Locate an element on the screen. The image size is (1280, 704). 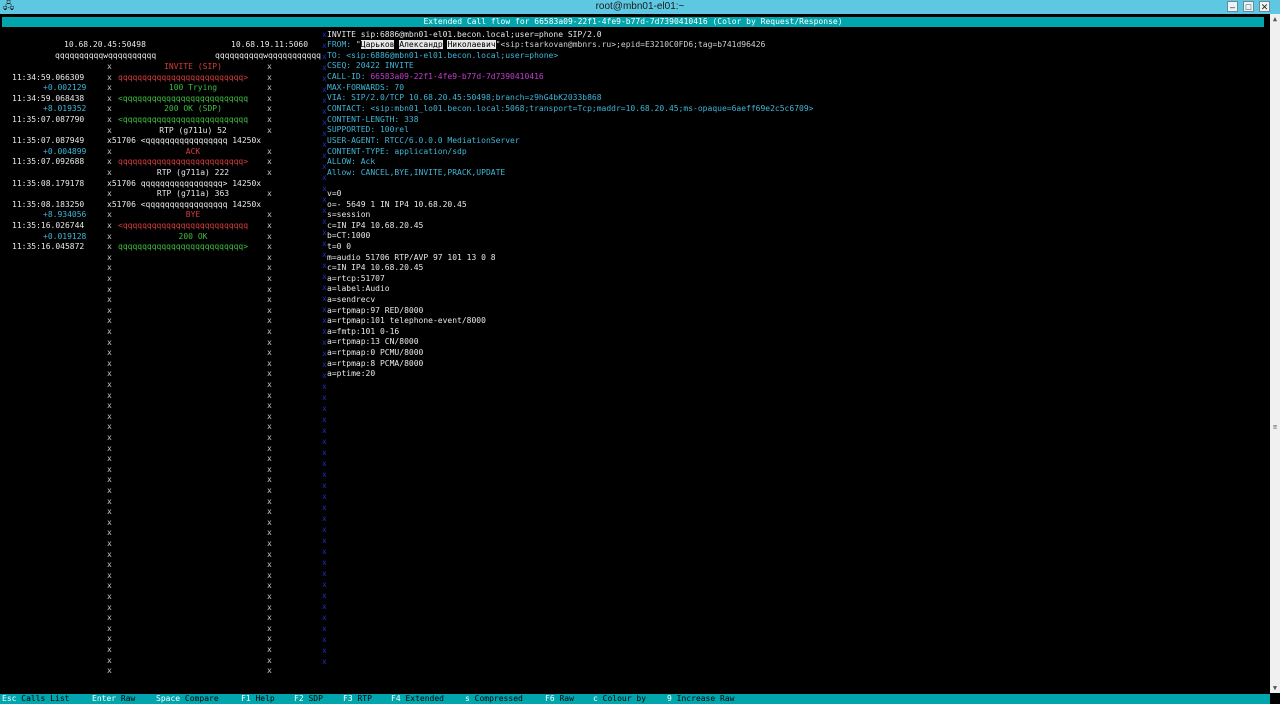
sip-allow-1: ALLOW: Ack is located at coordinates (351, 161).